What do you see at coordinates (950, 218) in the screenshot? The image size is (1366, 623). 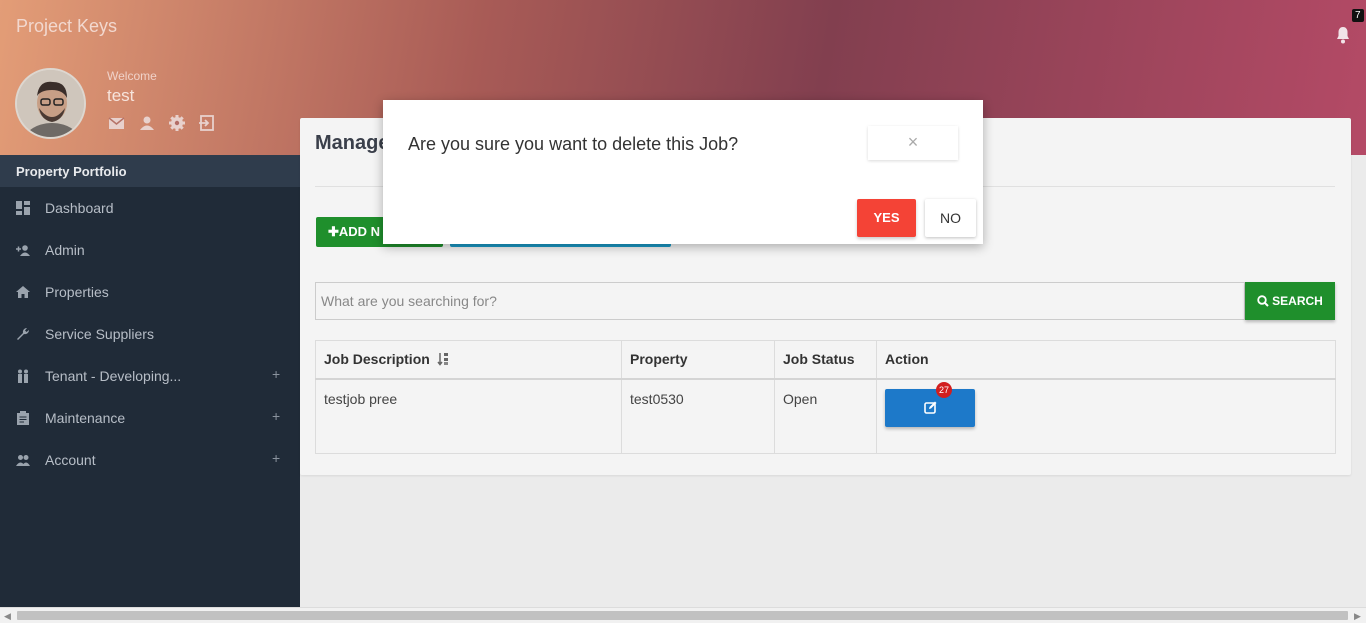 I see `no-button: NO` at bounding box center [950, 218].